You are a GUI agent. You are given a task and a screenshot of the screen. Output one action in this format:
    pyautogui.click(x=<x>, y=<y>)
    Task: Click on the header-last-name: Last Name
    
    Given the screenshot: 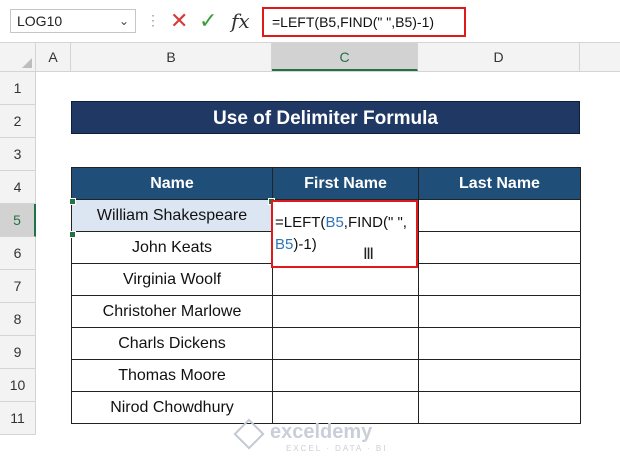 What is the action you would take?
    pyautogui.click(x=499, y=183)
    